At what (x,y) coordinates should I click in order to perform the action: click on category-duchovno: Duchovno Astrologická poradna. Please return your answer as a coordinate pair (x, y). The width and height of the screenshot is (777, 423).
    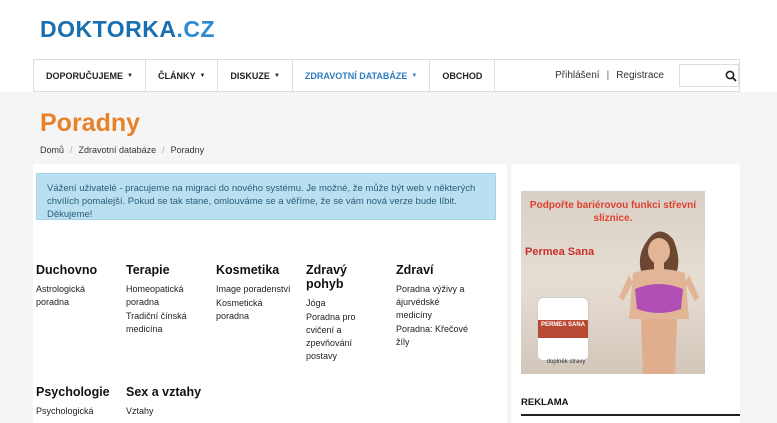
    Looking at the image, I should click on (76, 286).